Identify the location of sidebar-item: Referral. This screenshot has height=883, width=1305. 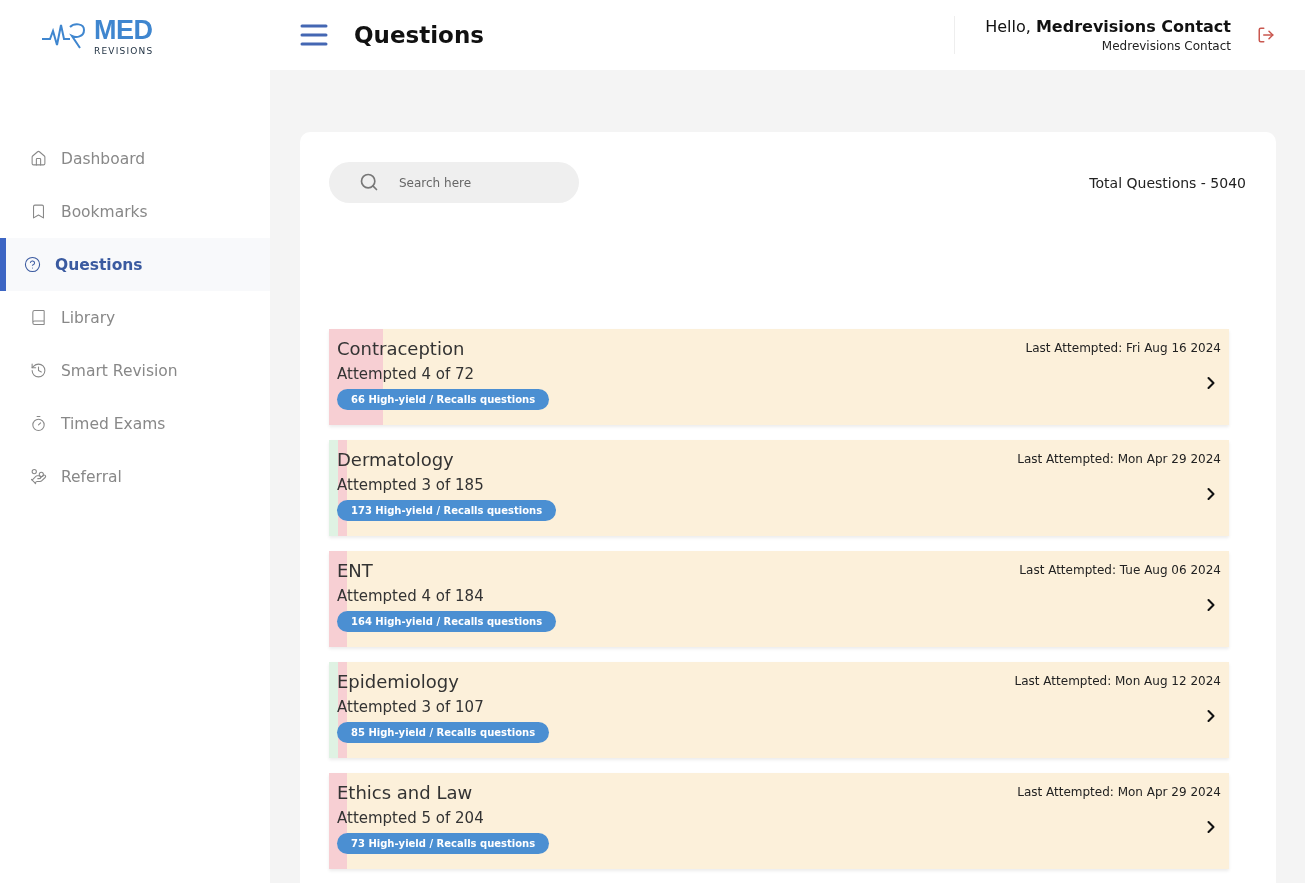
(135, 476).